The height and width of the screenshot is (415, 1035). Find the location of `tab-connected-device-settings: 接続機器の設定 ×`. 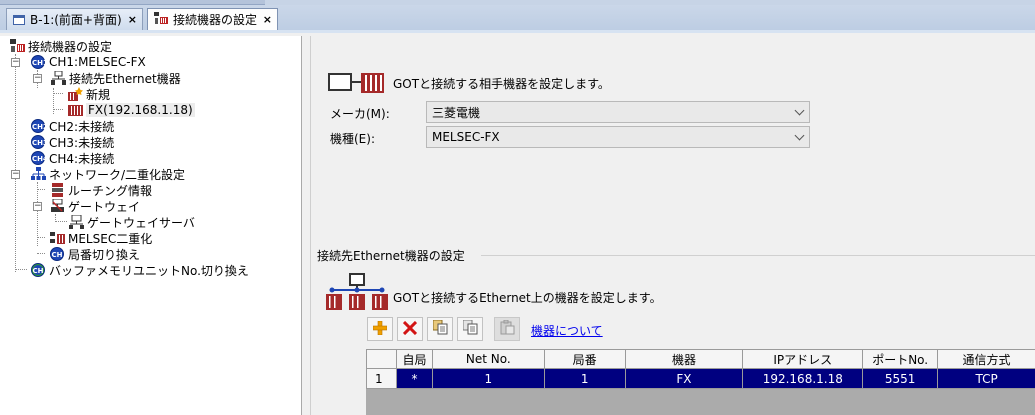

tab-connected-device-settings: 接続機器の設定 × is located at coordinates (212, 19).